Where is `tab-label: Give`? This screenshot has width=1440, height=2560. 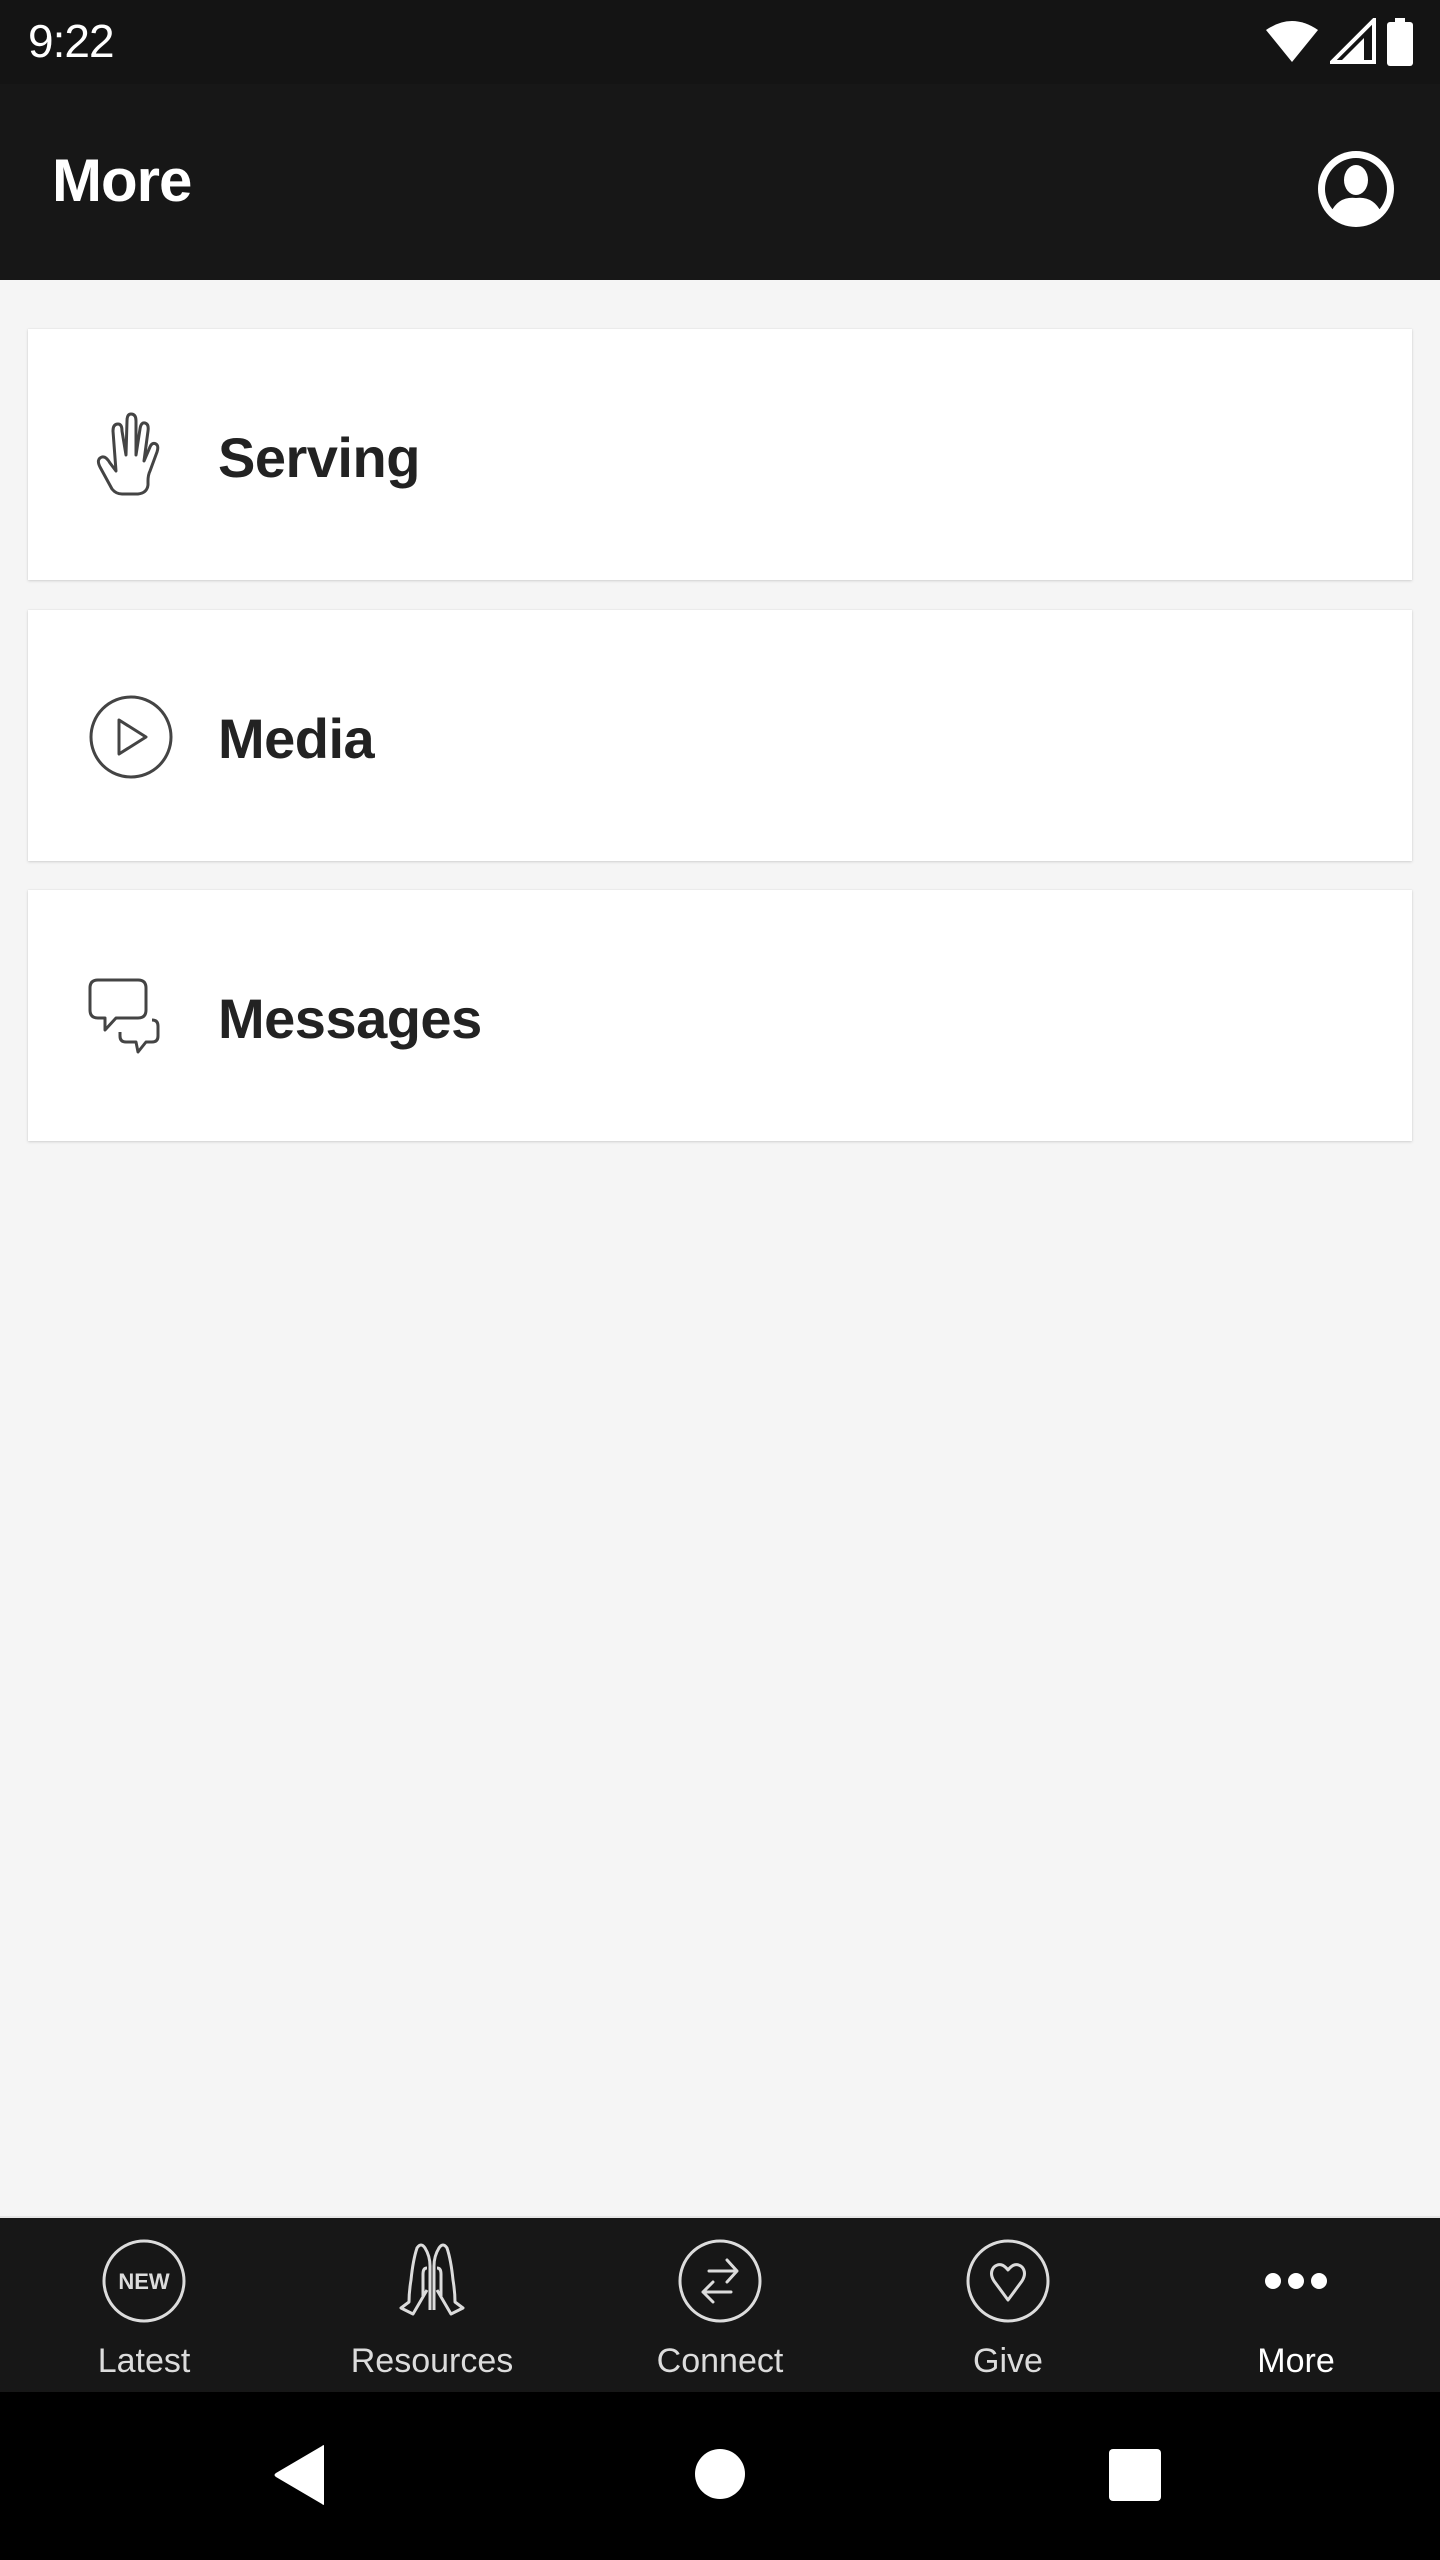 tab-label: Give is located at coordinates (1008, 2361).